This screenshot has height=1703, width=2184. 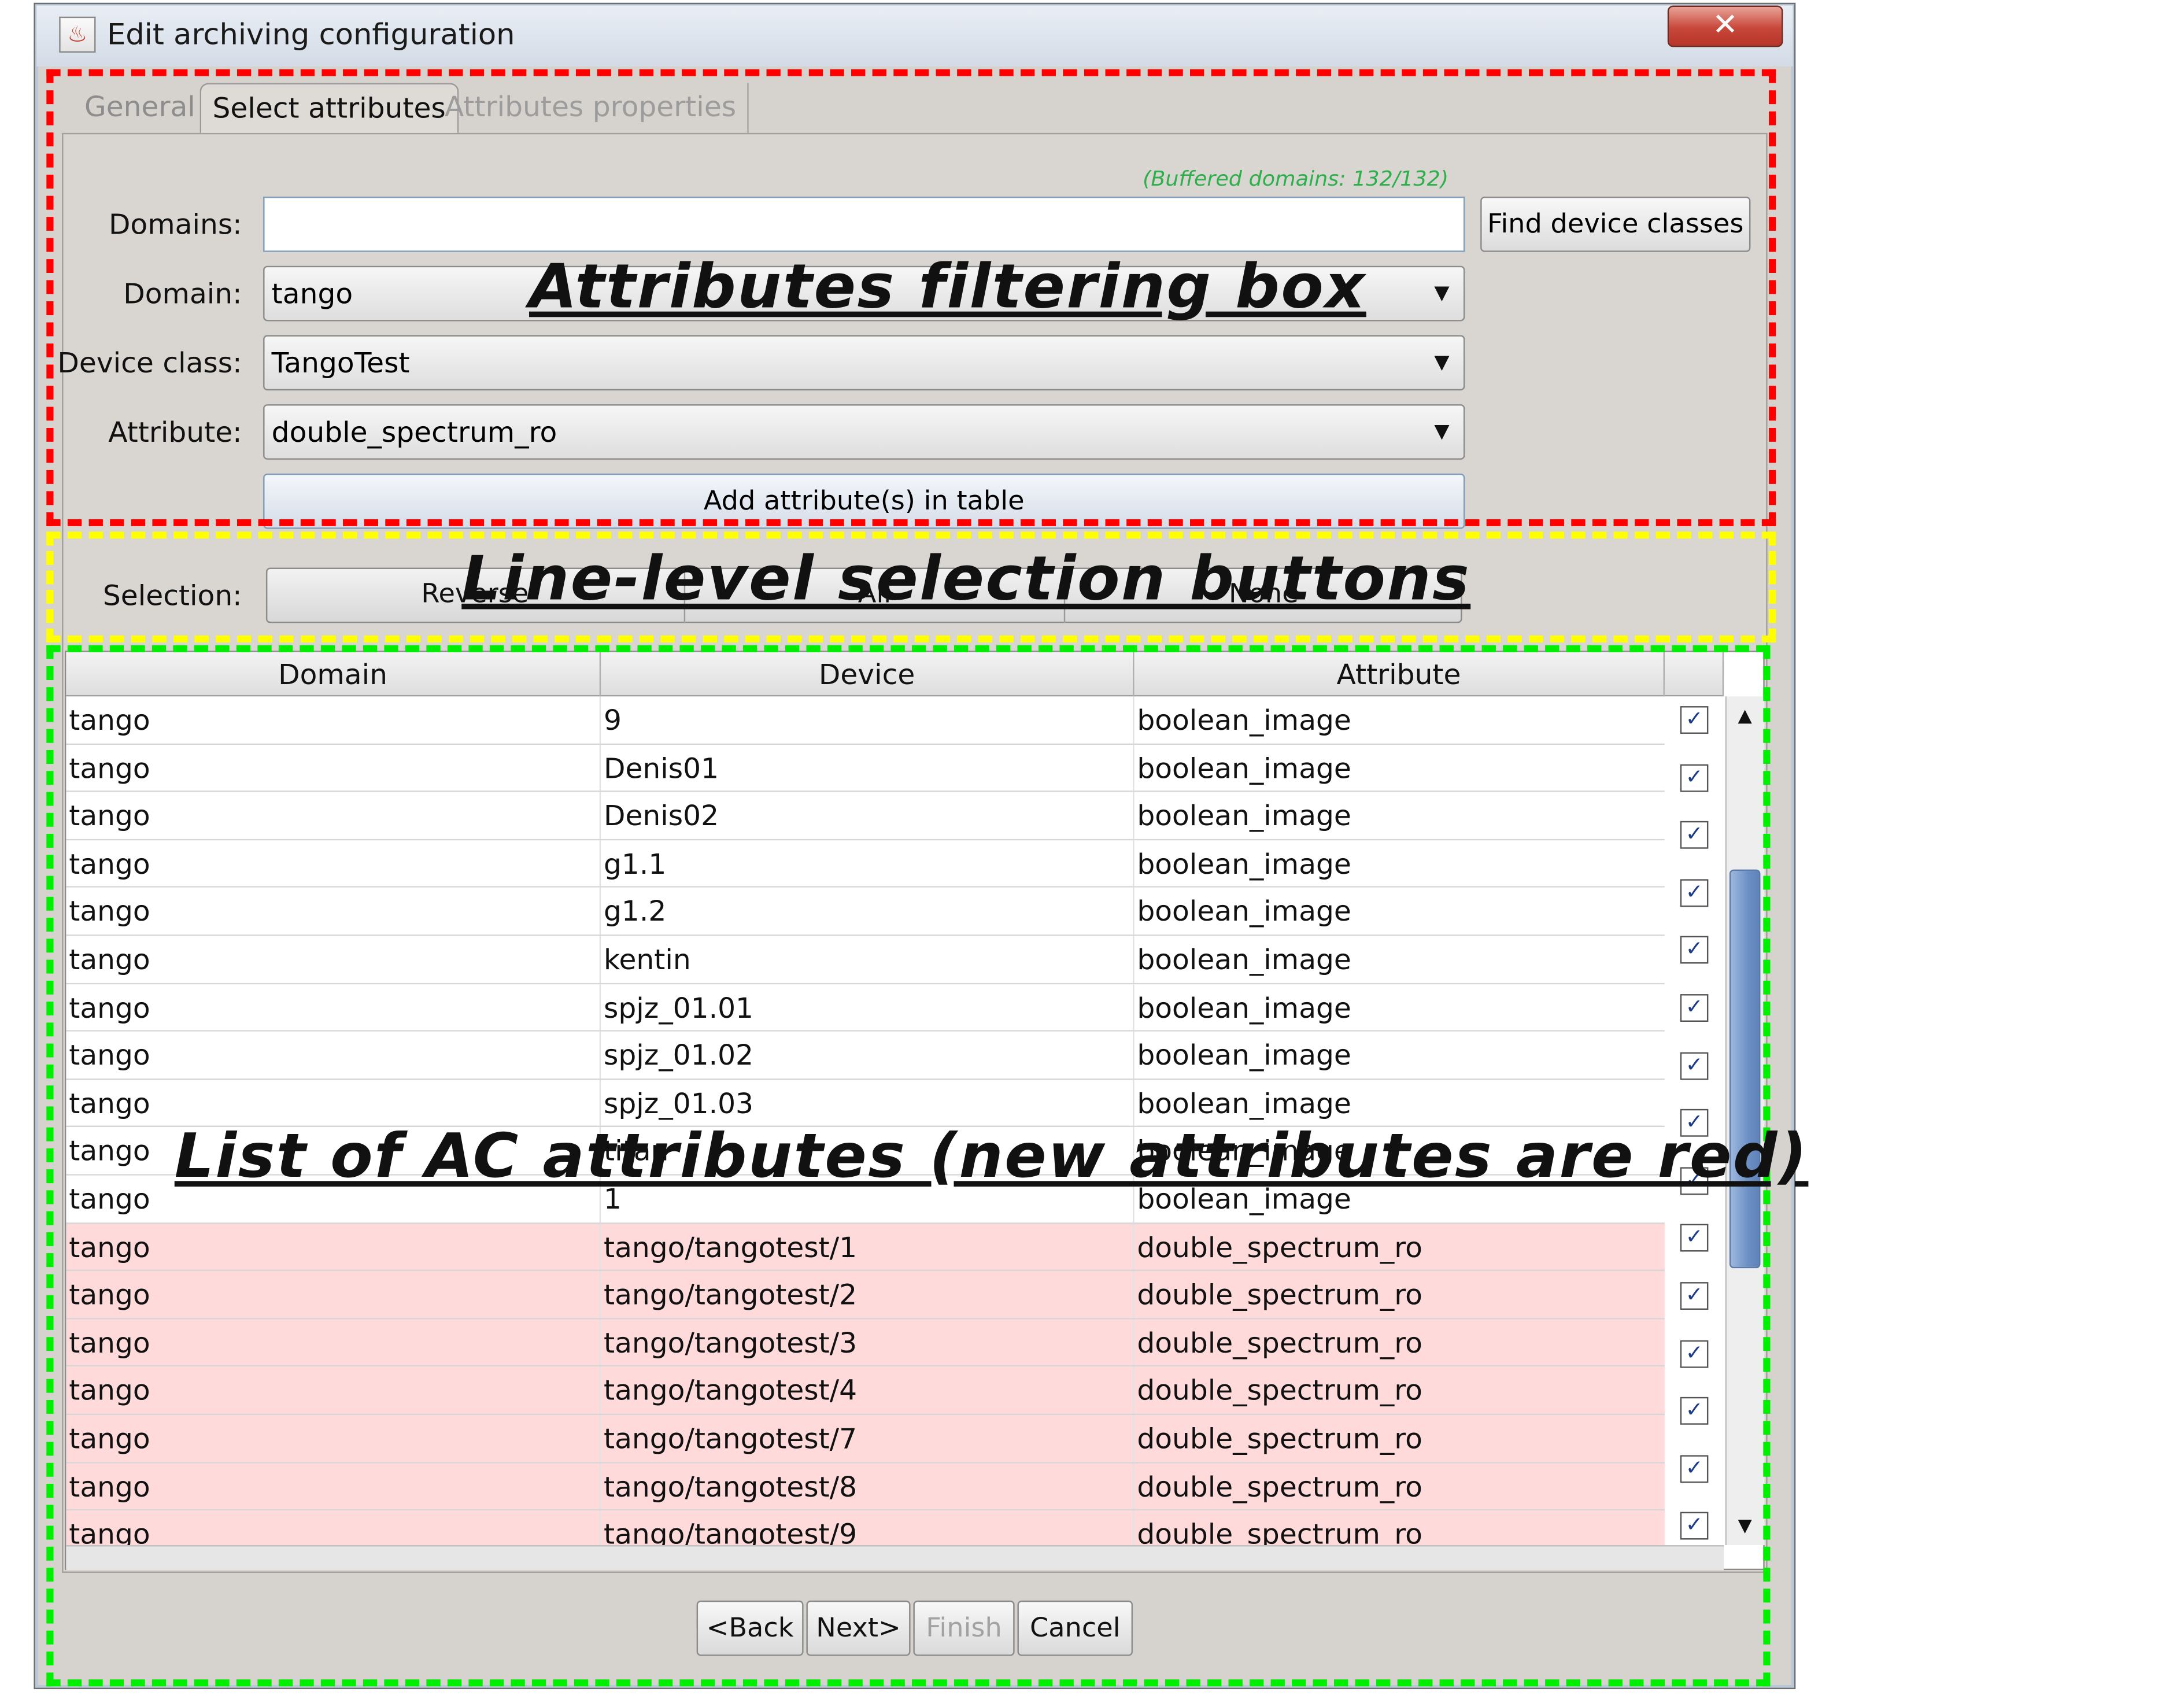 I want to click on annotation-selection-buttons: Line-level selection buttons, so click(x=966, y=580).